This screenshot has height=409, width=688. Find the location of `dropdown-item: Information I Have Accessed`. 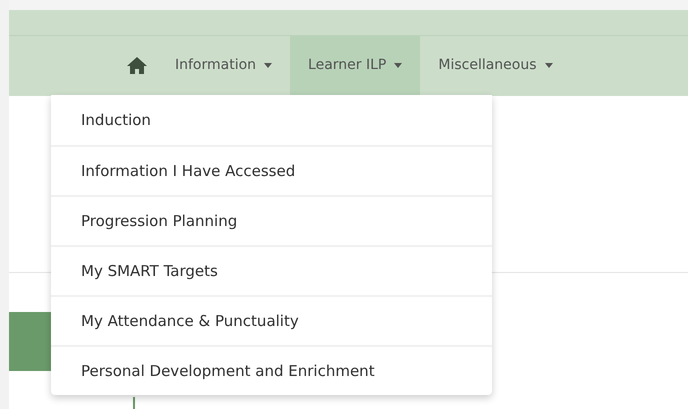

dropdown-item: Information I Have Accessed is located at coordinates (271, 169).